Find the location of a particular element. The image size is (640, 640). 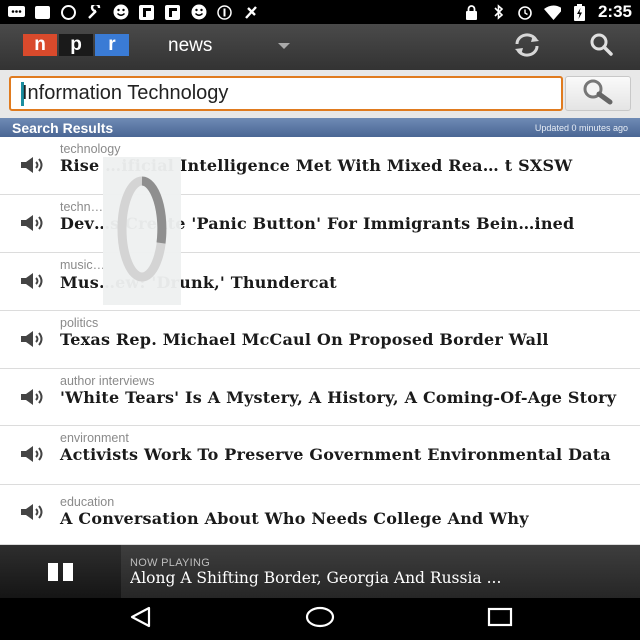

home-button is located at coordinates (320, 619).